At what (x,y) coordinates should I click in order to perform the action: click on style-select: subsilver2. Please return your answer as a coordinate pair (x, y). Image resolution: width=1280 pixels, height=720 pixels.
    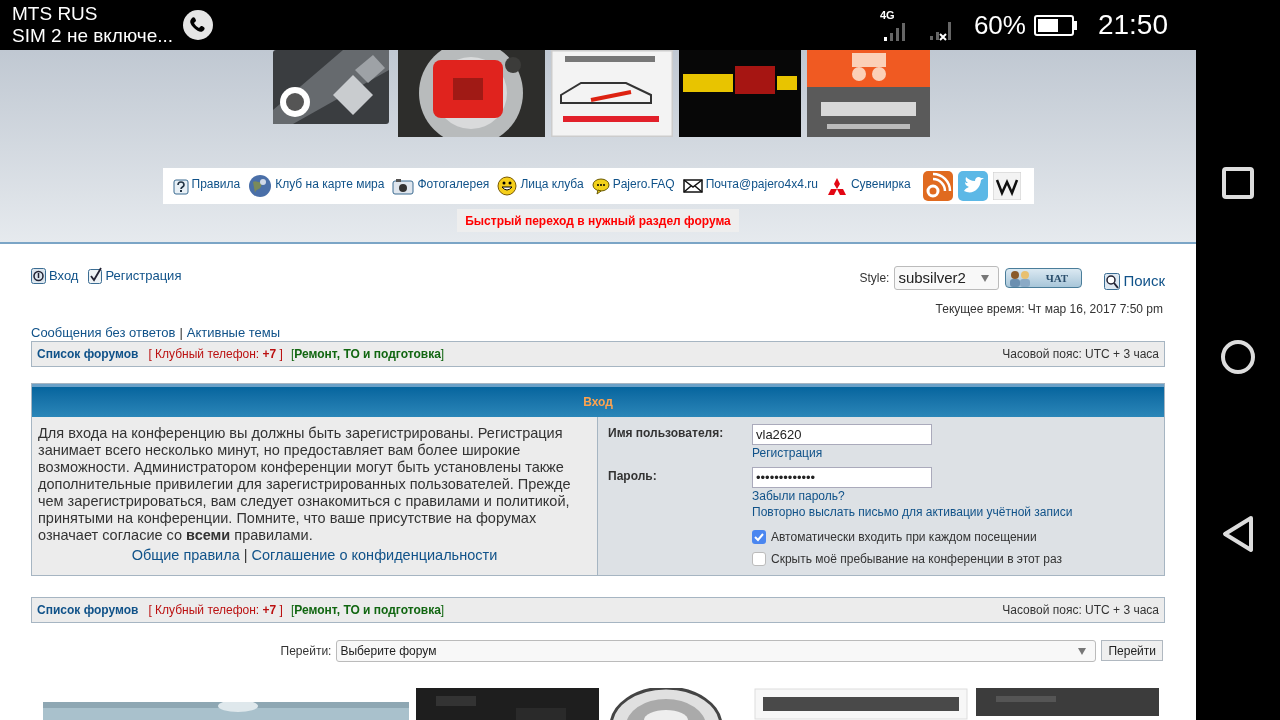
    Looking at the image, I should click on (947, 278).